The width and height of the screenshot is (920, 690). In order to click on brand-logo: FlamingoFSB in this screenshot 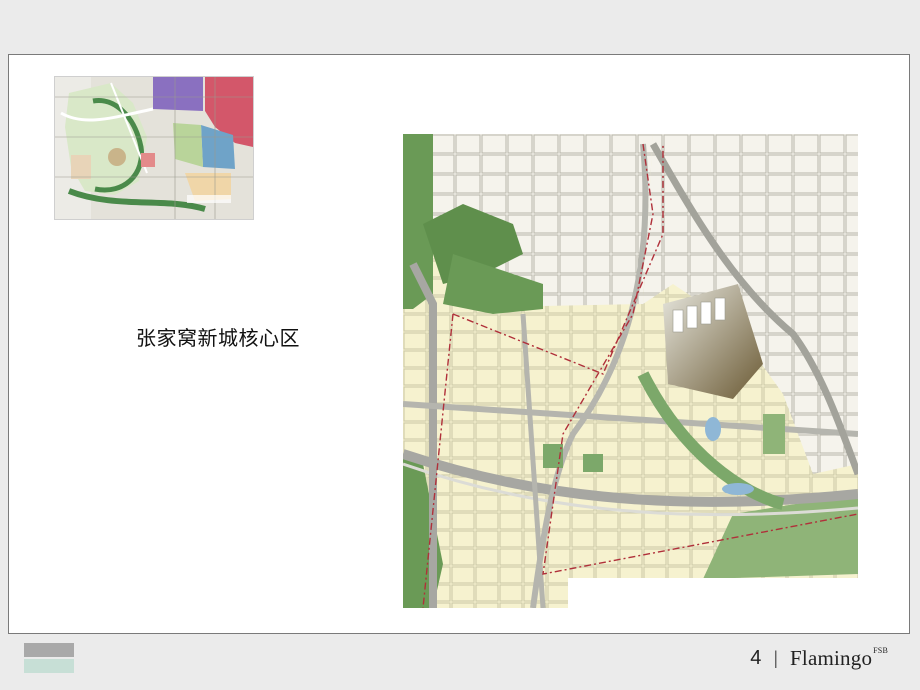, I will do `click(839, 658)`.